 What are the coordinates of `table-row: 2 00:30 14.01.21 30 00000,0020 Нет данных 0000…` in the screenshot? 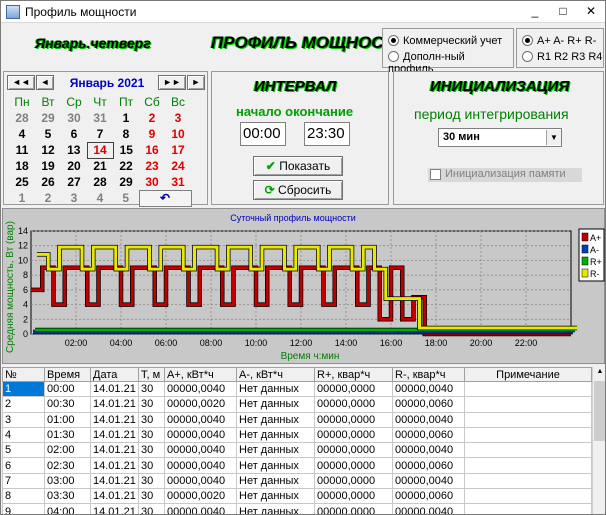 It's located at (297, 404).